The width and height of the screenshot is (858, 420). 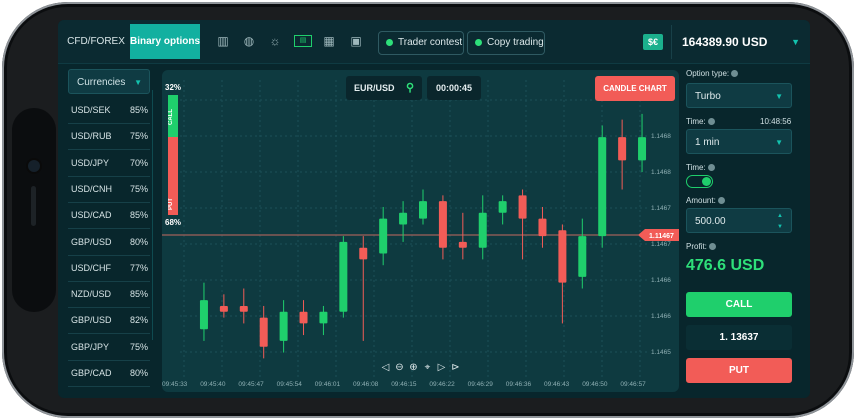 What do you see at coordinates (175, 384) in the screenshot?
I see `time-axis-label: 09:45:33` at bounding box center [175, 384].